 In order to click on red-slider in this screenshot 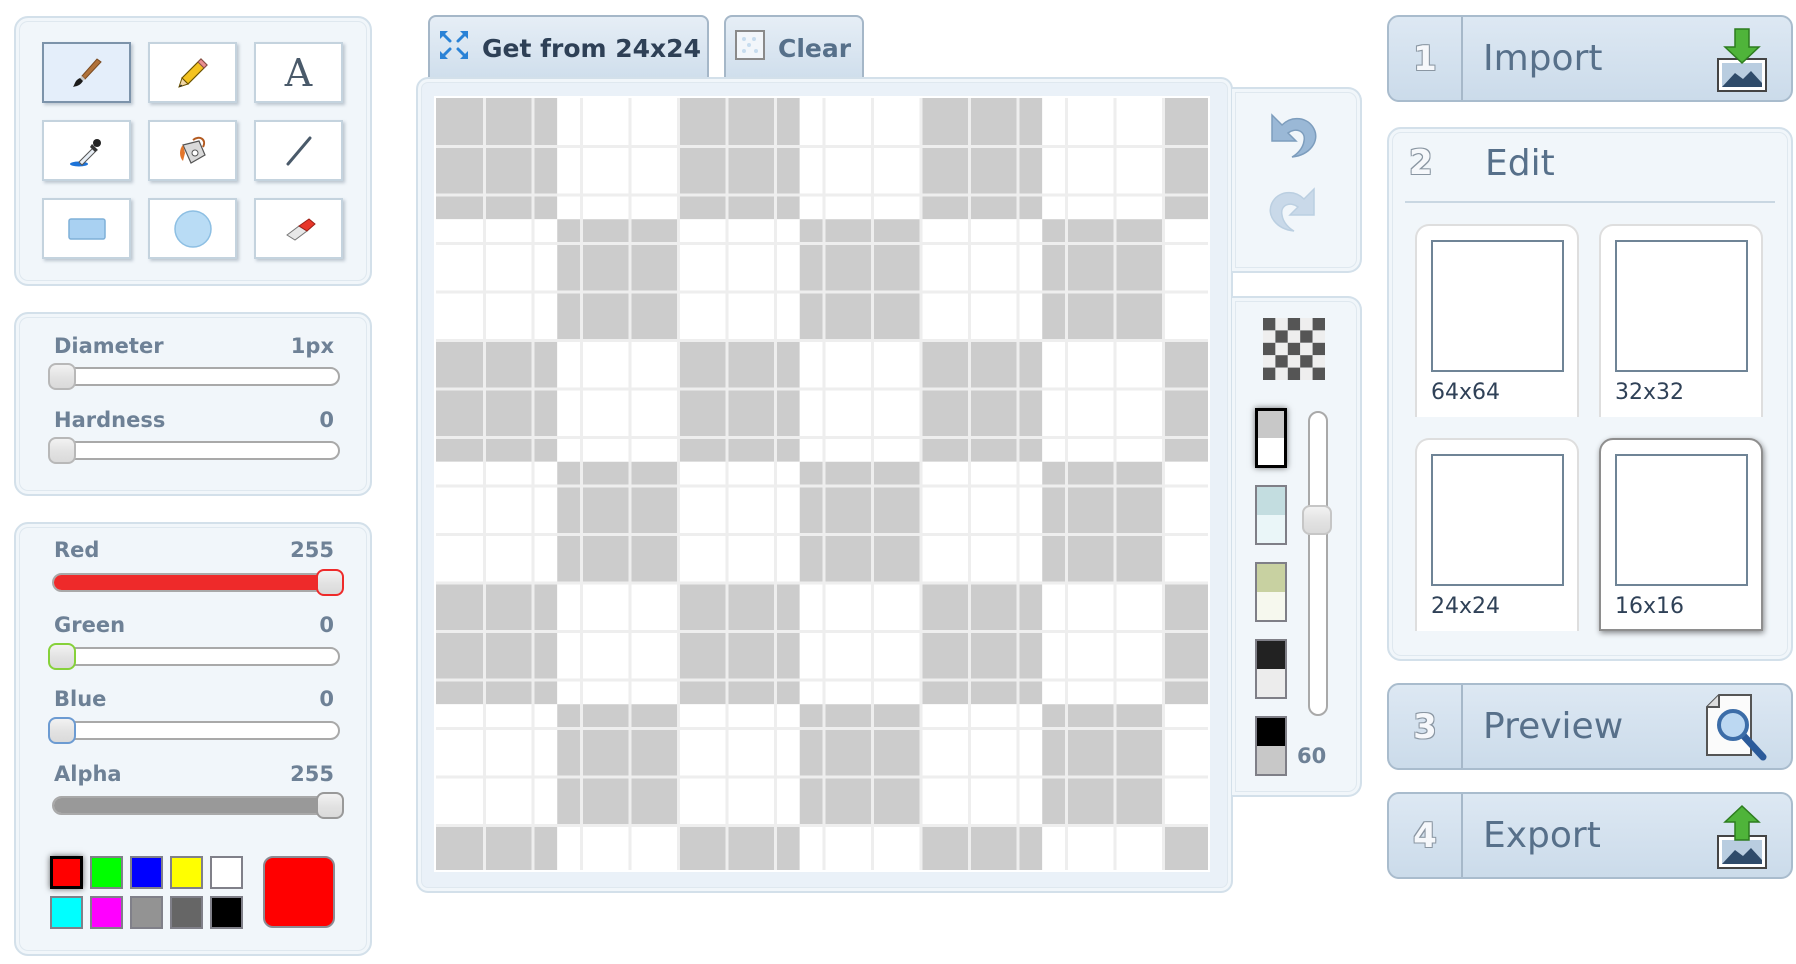, I will do `click(198, 582)`.